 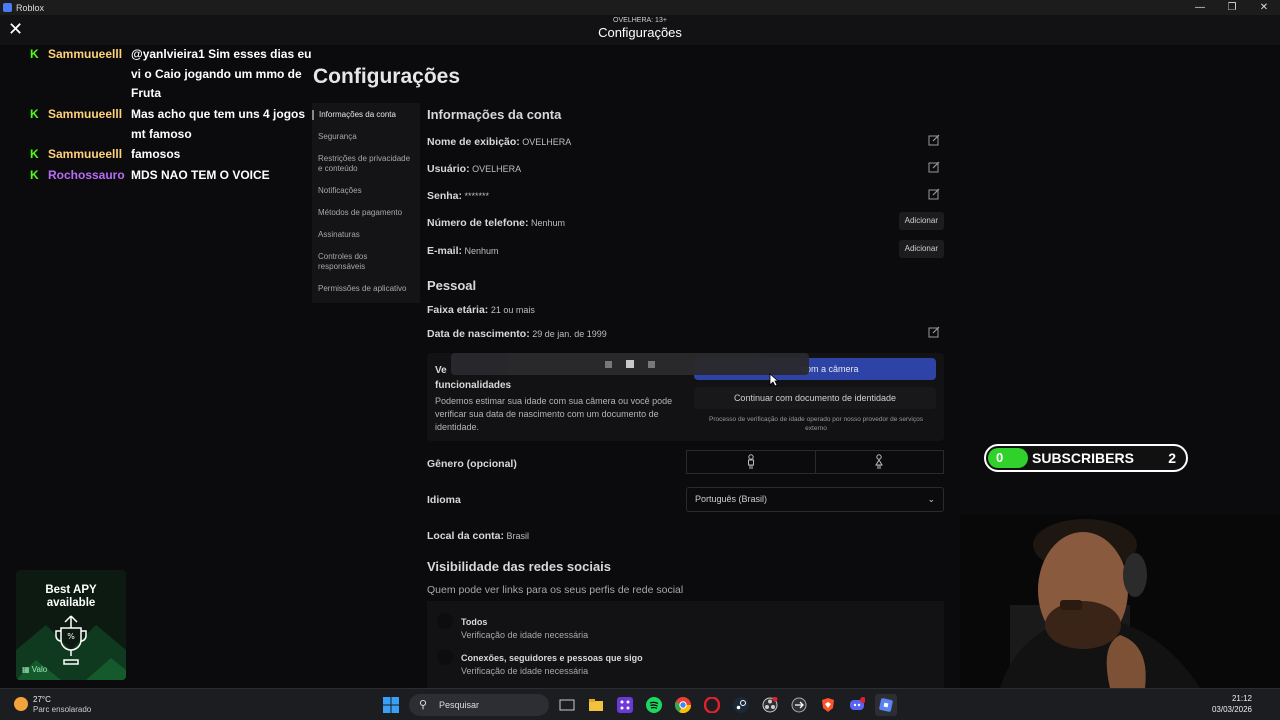 What do you see at coordinates (547, 142) in the screenshot?
I see `display-name-value: OVELHERA` at bounding box center [547, 142].